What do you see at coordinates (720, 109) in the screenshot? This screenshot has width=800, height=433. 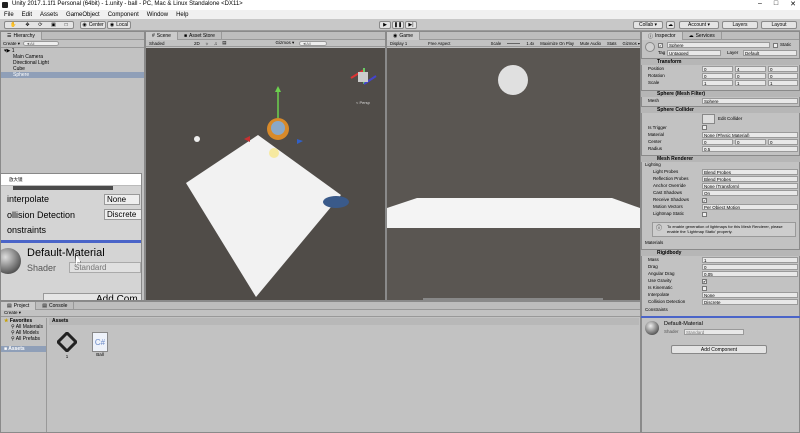 I see `sphere-collider-header: Sphere Collider` at bounding box center [720, 109].